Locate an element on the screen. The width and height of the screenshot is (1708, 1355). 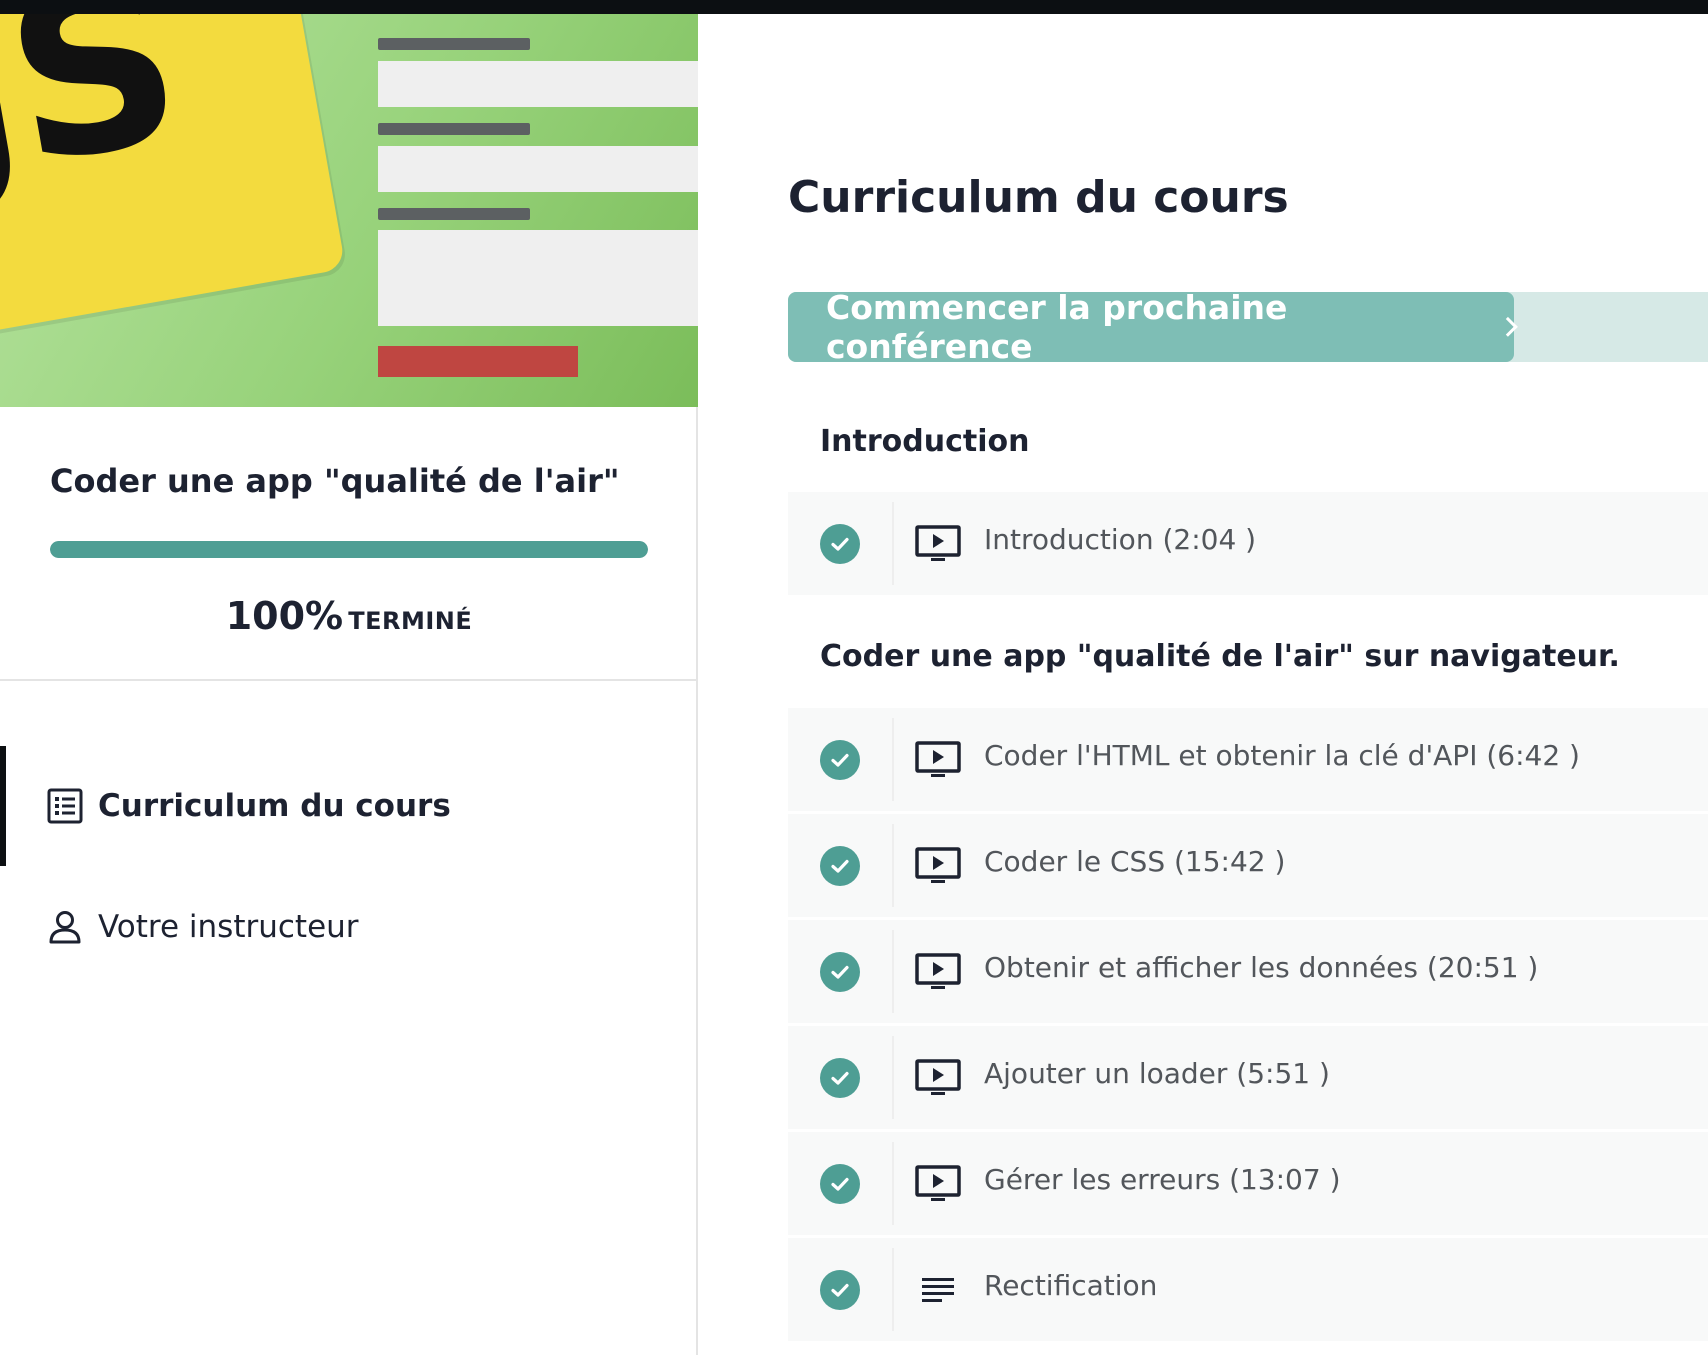
progress-bar-fill is located at coordinates (349, 549).